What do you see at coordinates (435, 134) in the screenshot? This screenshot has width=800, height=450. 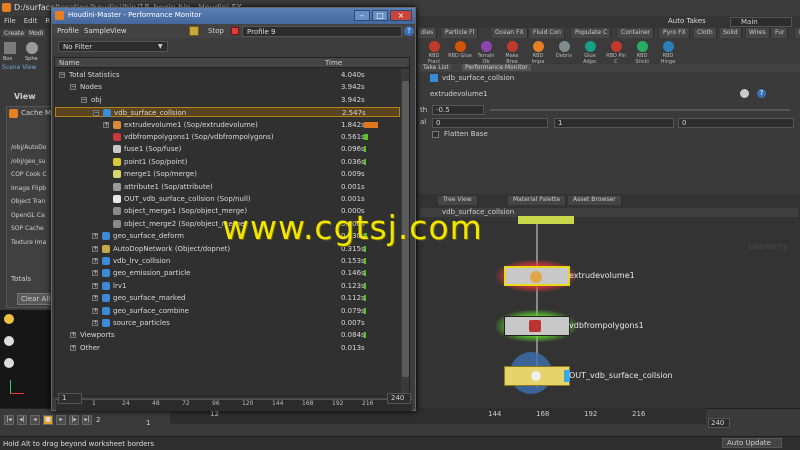 I see `flatten-base-checkbox` at bounding box center [435, 134].